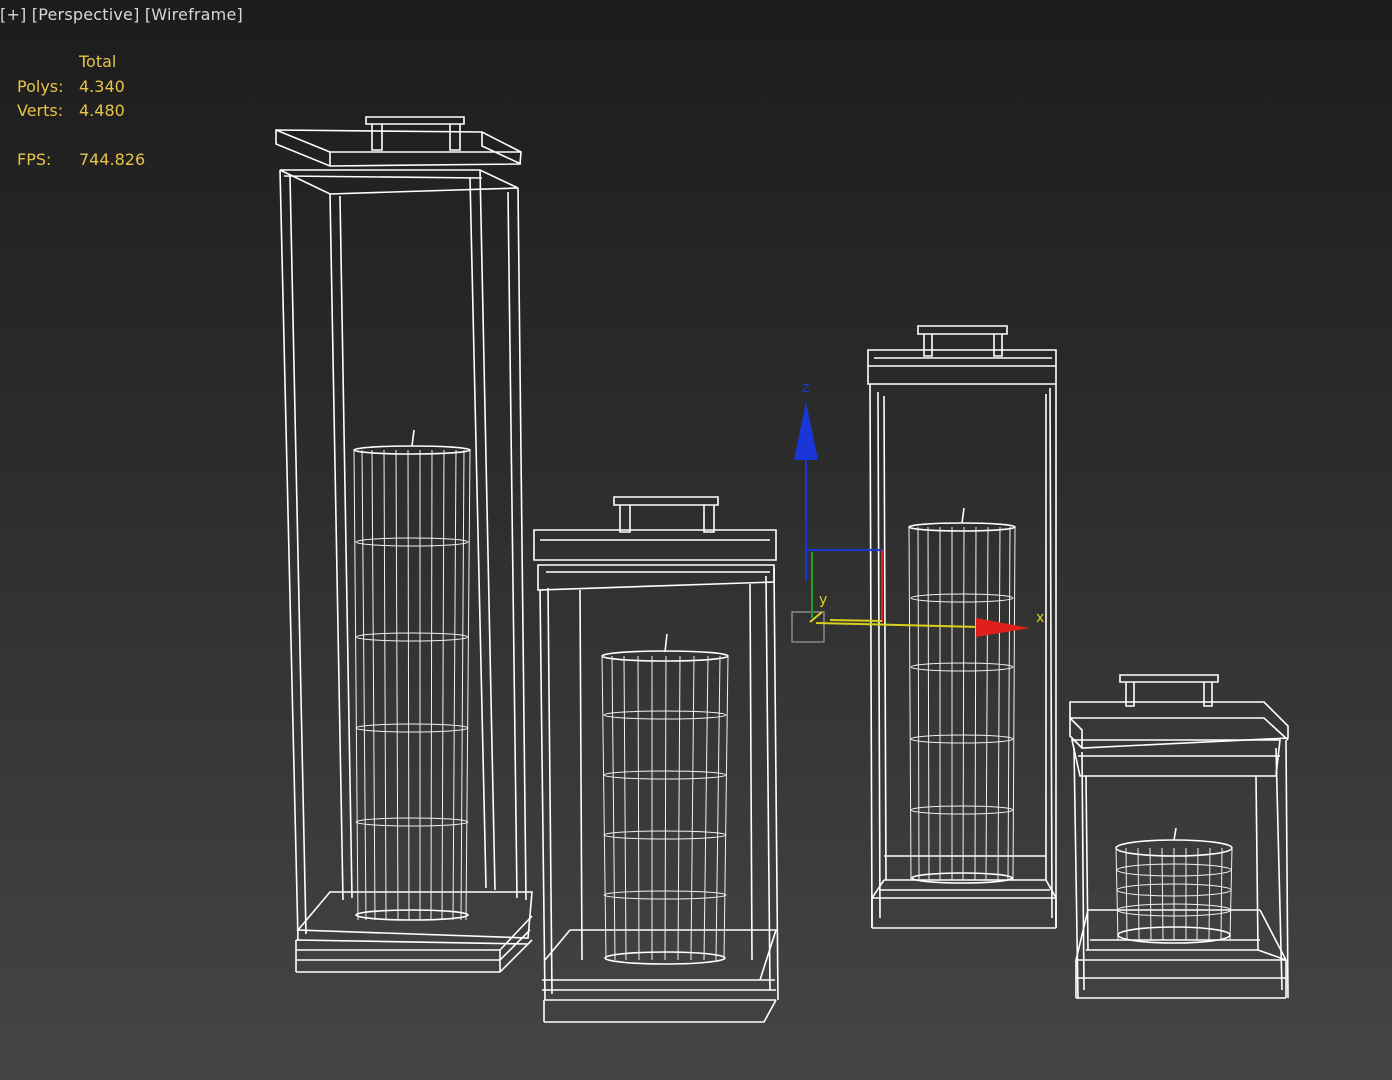 This screenshot has width=1392, height=1080. Describe the element at coordinates (823, 600) in the screenshot. I see `gizmo-y-label: y` at that location.